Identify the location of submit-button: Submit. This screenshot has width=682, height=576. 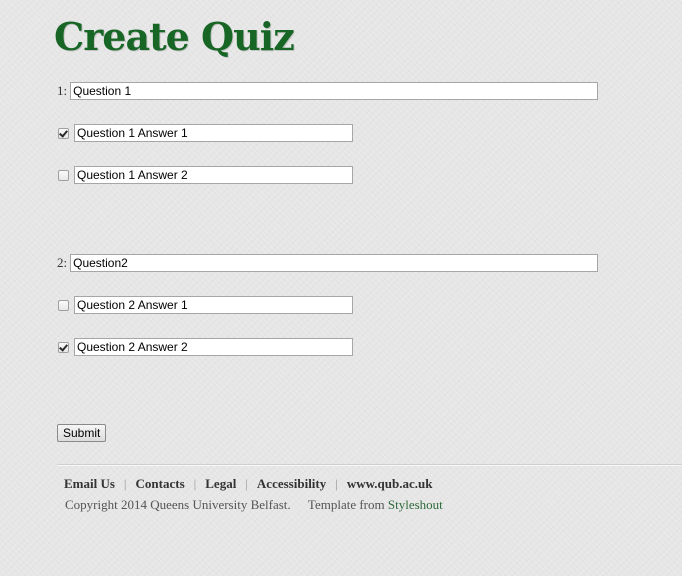
(82, 433).